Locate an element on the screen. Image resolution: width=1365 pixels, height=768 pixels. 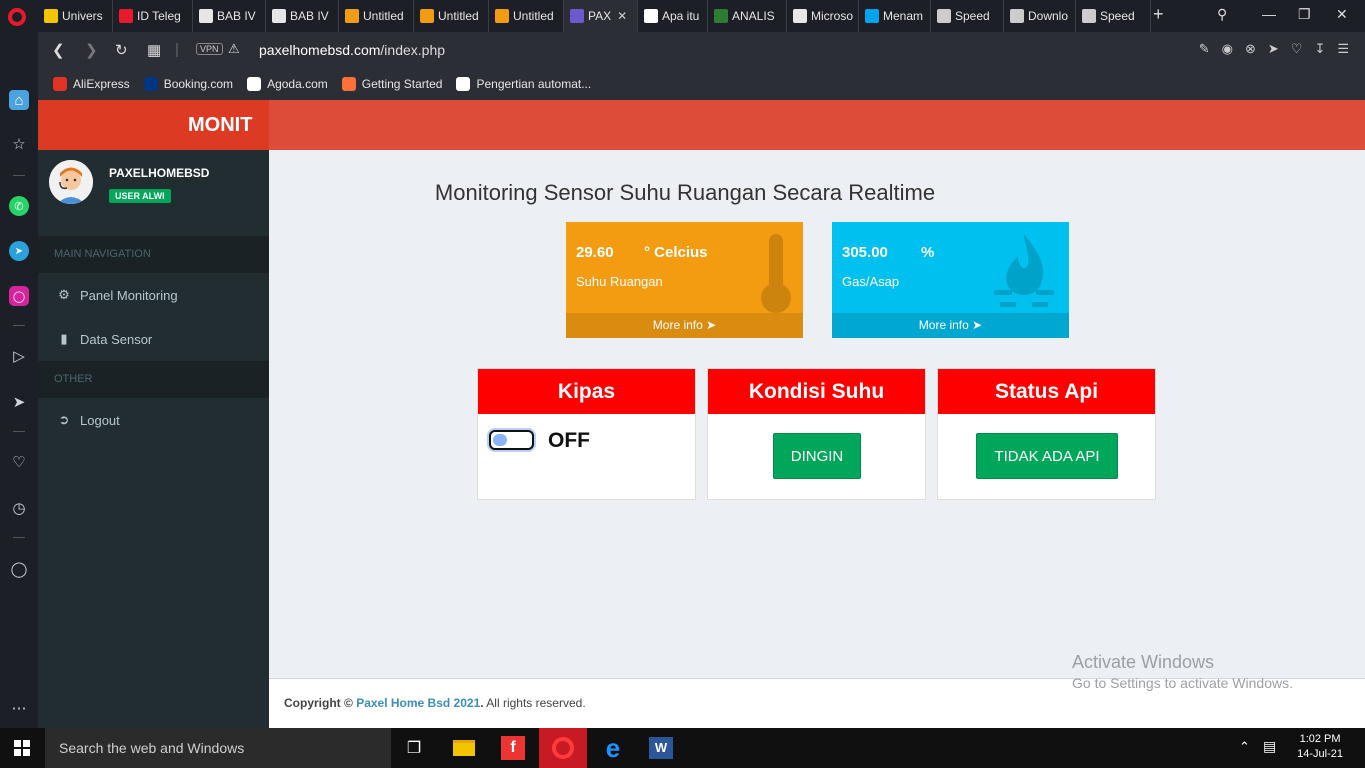
fire-status-panel: Status Api TIDAK ADA API is located at coordinates (1046, 434).